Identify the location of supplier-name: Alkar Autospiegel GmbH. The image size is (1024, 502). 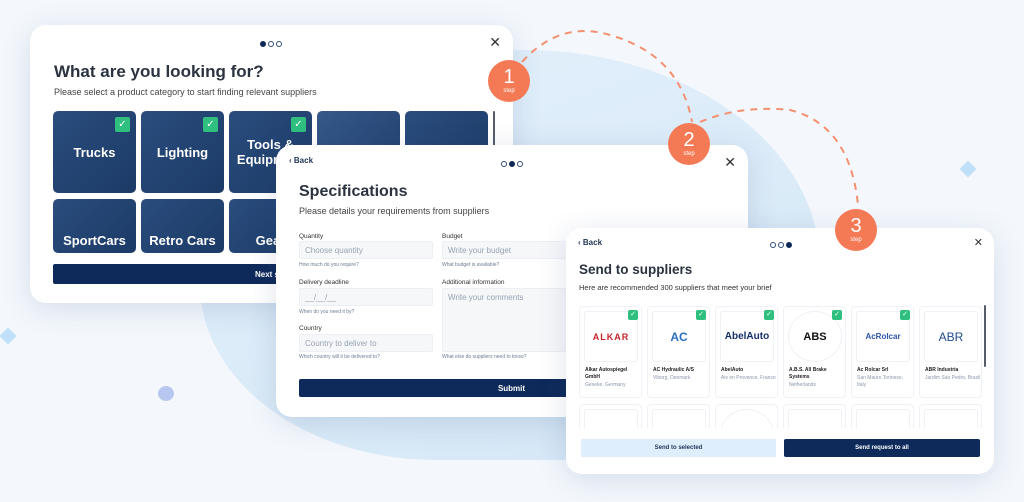
(606, 373).